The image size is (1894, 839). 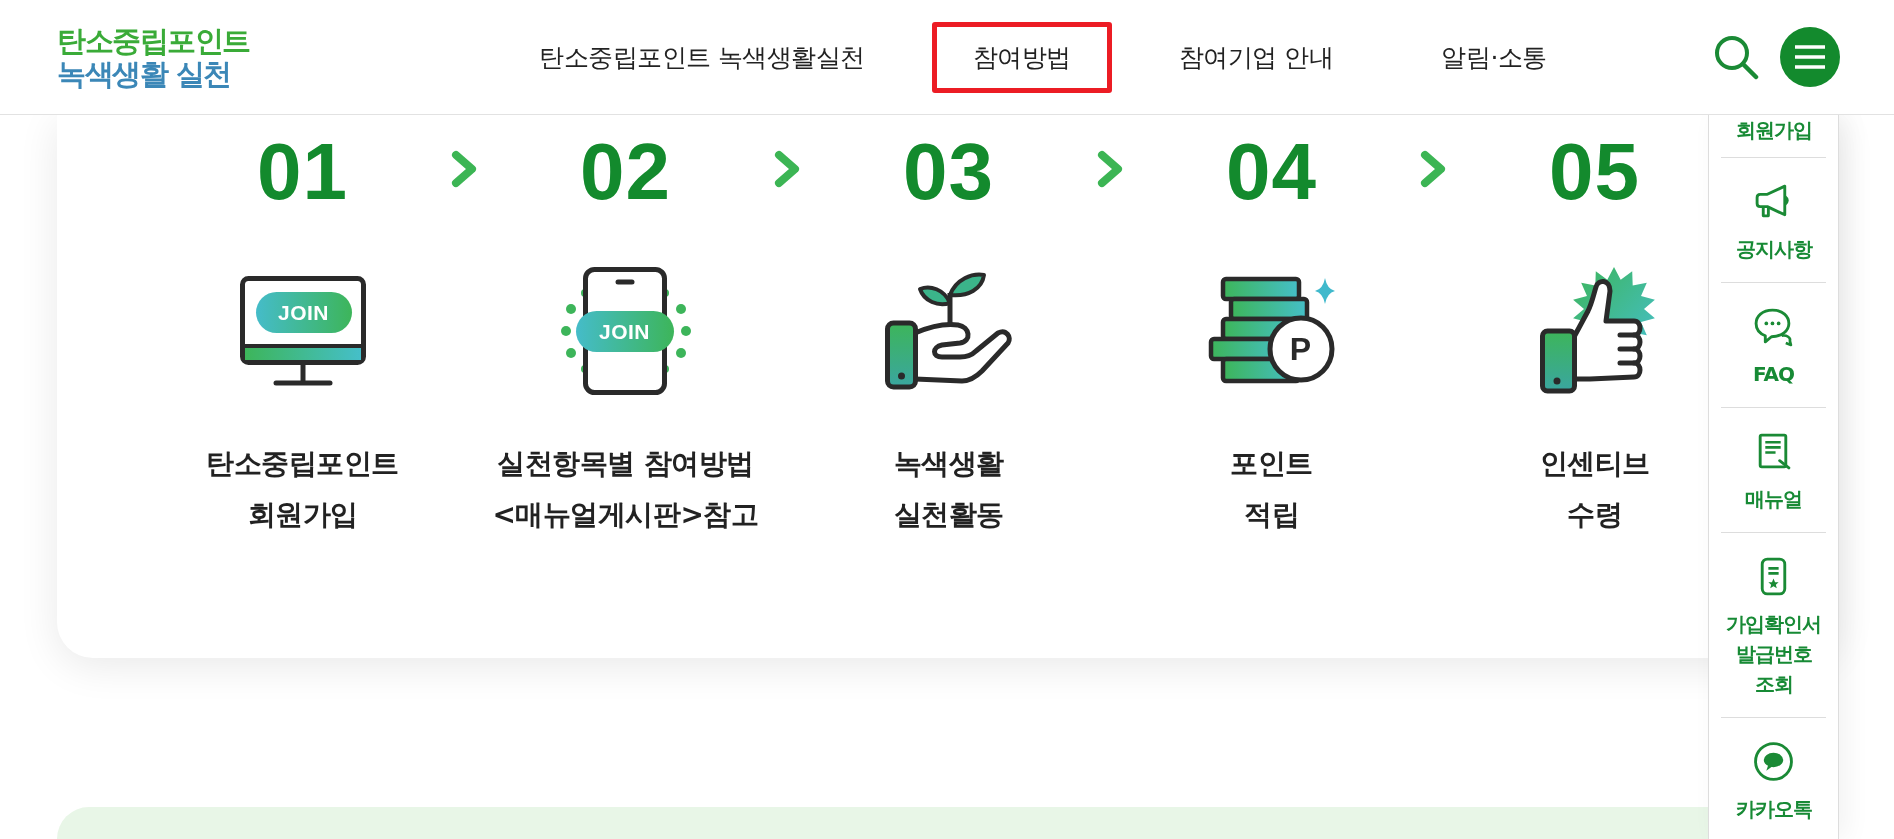 I want to click on step-number: 05, so click(x=1594, y=172).